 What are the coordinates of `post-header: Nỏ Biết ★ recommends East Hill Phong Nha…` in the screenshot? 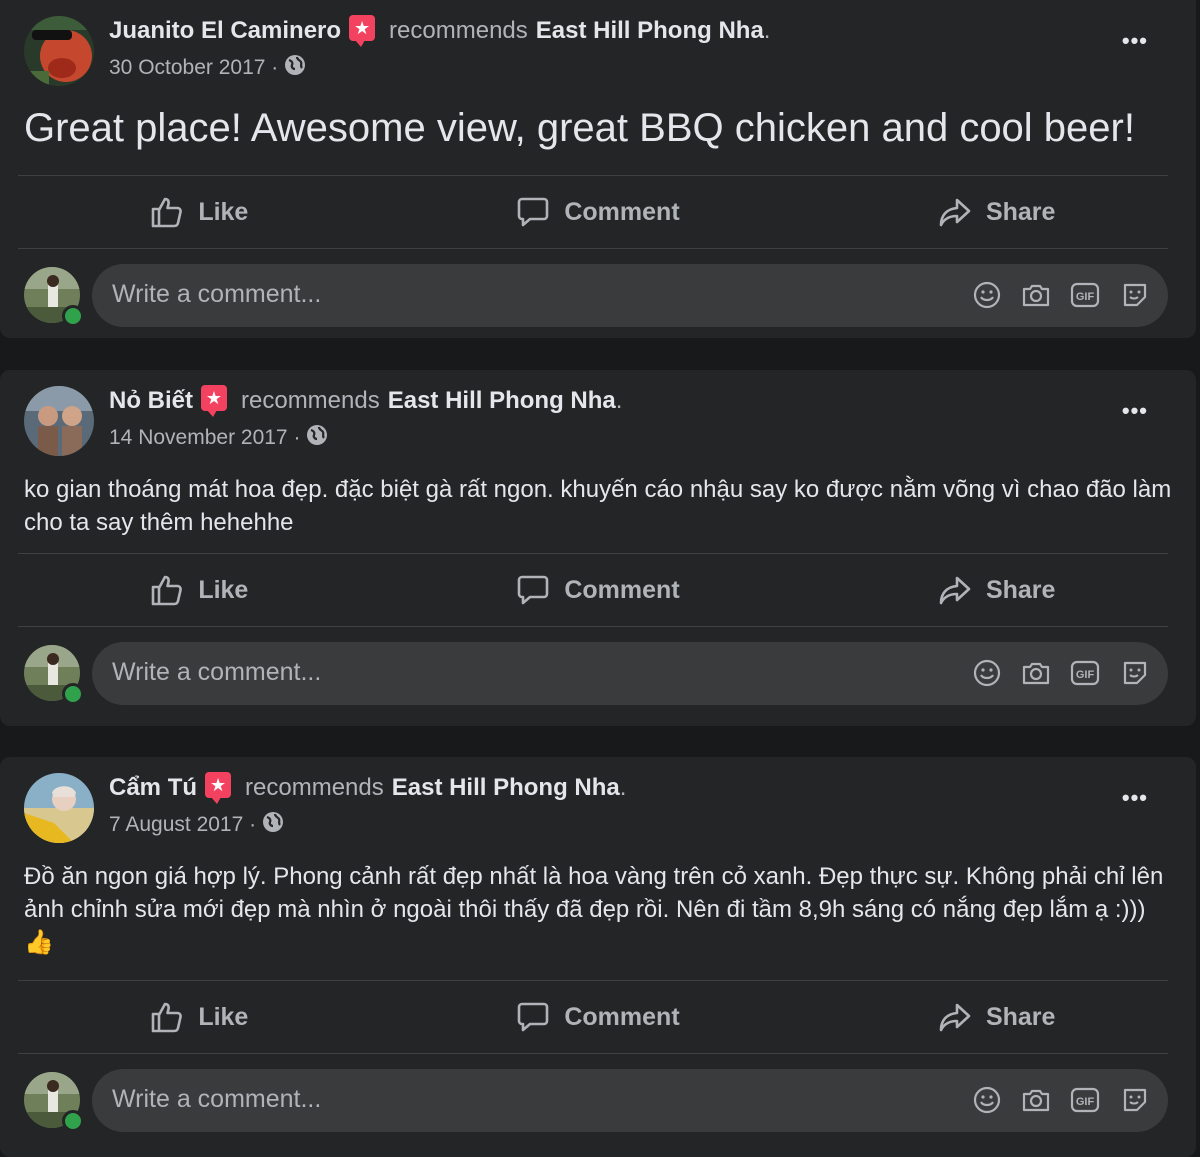 It's located at (598, 415).